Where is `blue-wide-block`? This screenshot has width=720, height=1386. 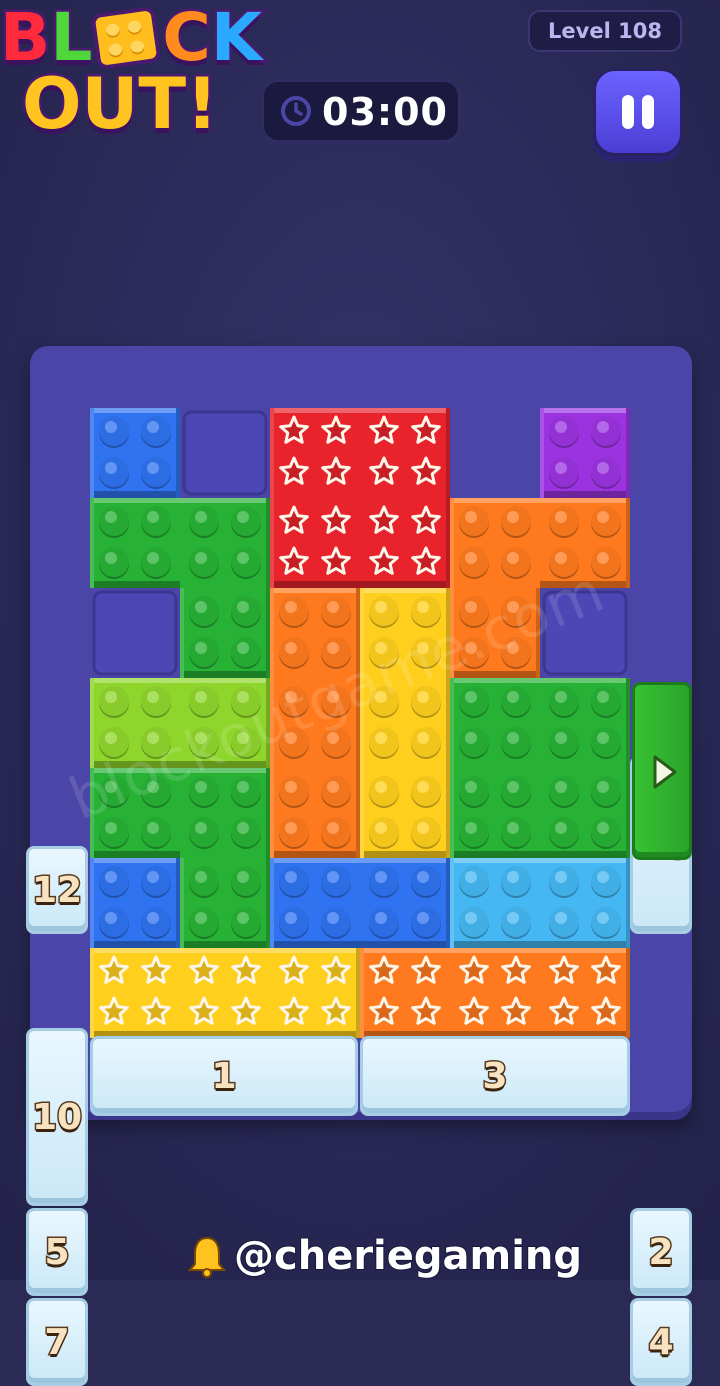
blue-wide-block is located at coordinates (360, 903).